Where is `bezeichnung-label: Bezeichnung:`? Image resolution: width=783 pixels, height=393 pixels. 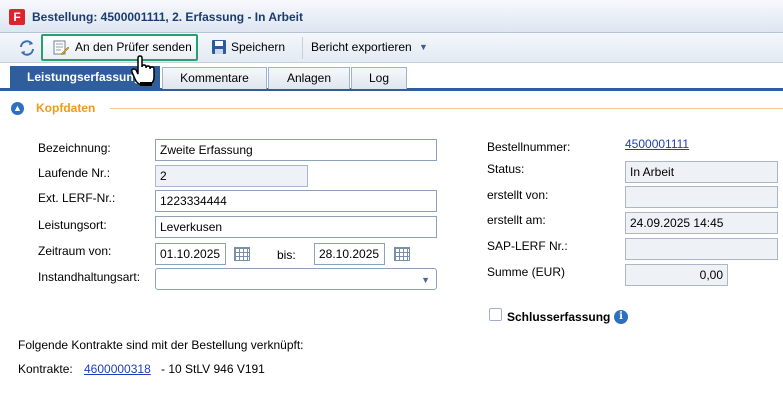
bezeichnung-label: Bezeichnung: is located at coordinates (74, 148).